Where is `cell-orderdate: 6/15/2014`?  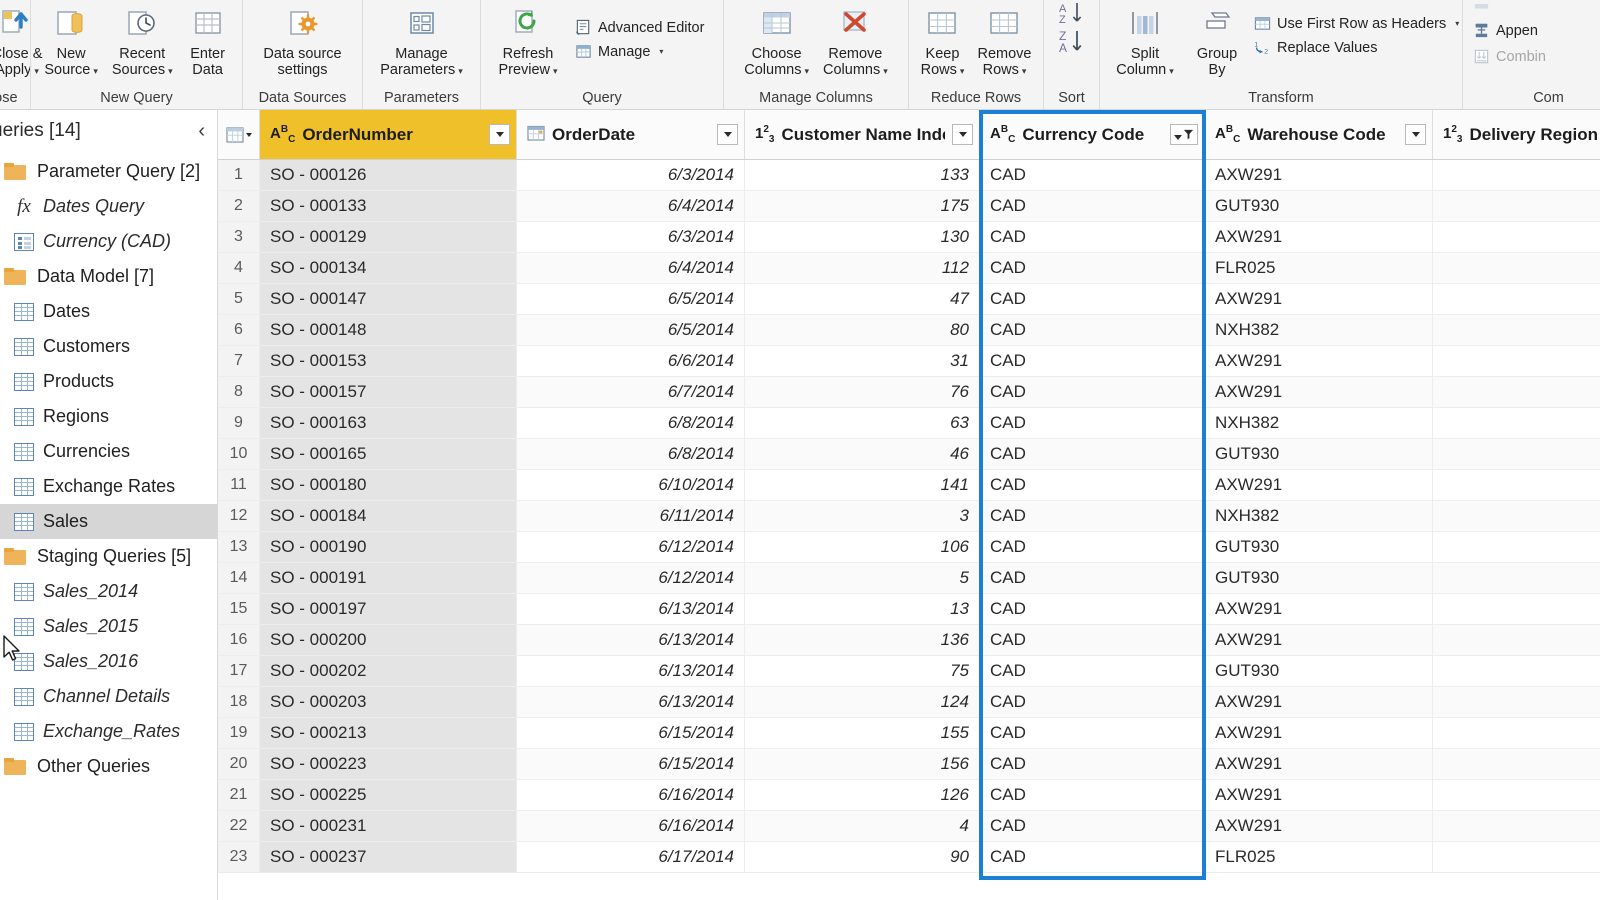
cell-orderdate: 6/15/2014 is located at coordinates (631, 733).